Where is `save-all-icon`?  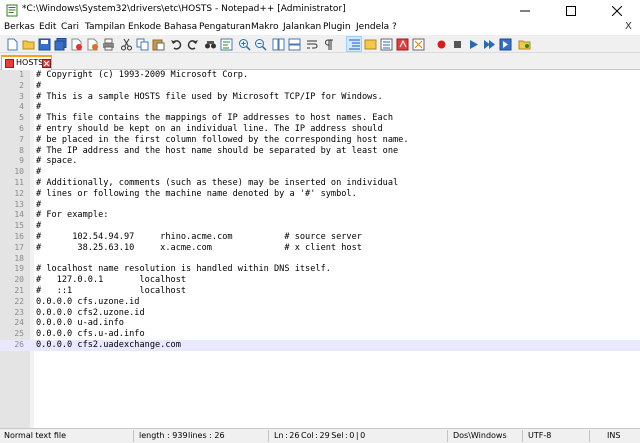 save-all-icon is located at coordinates (60, 43).